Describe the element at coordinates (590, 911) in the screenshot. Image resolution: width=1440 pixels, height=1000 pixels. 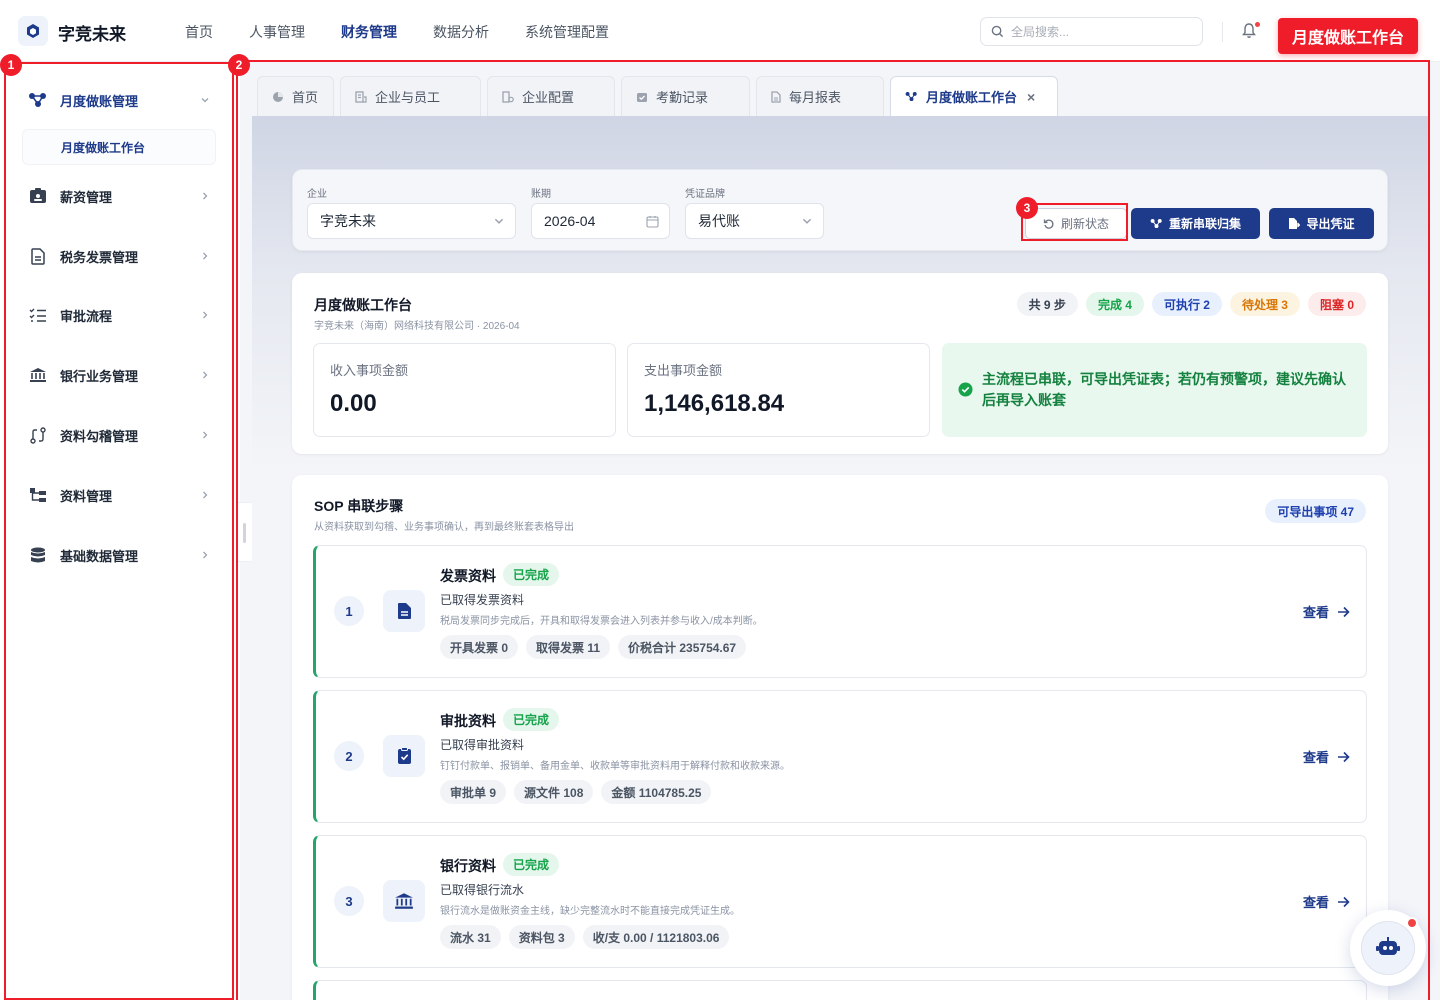
I see `step-note: 银行流水是做账资金主线，缺少完整流水时不能直接完成凭证生成。` at that location.